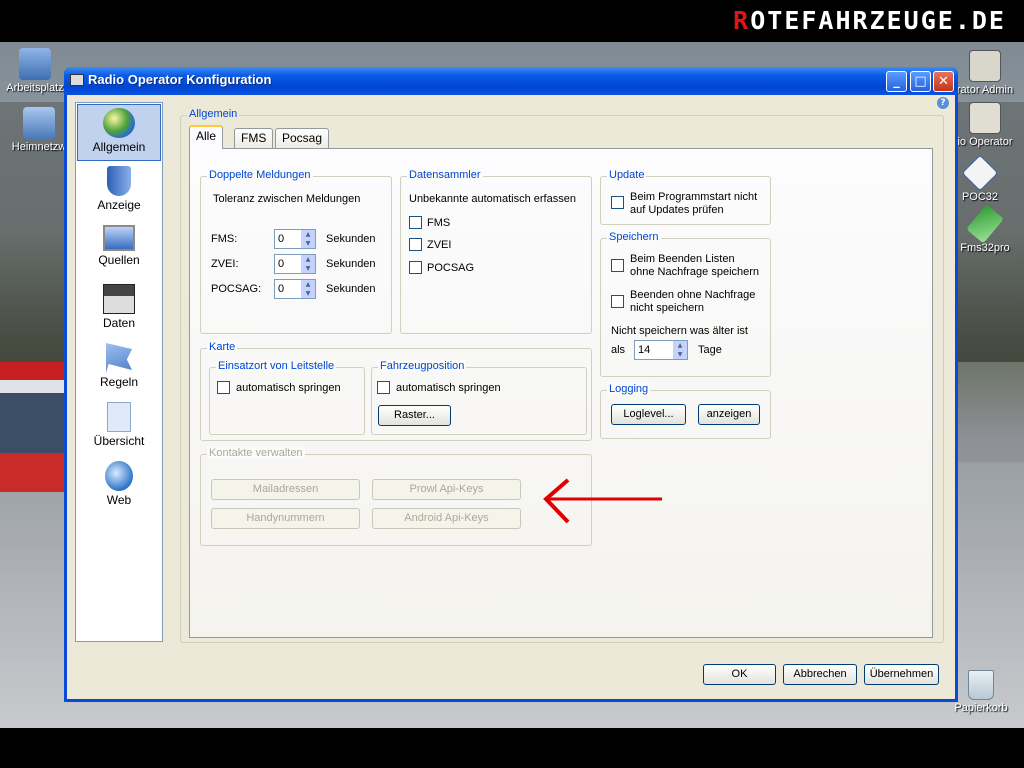  I want to click on desktop-icon-arbeitsplatz: Arbeitsplatz, so click(36, 71).